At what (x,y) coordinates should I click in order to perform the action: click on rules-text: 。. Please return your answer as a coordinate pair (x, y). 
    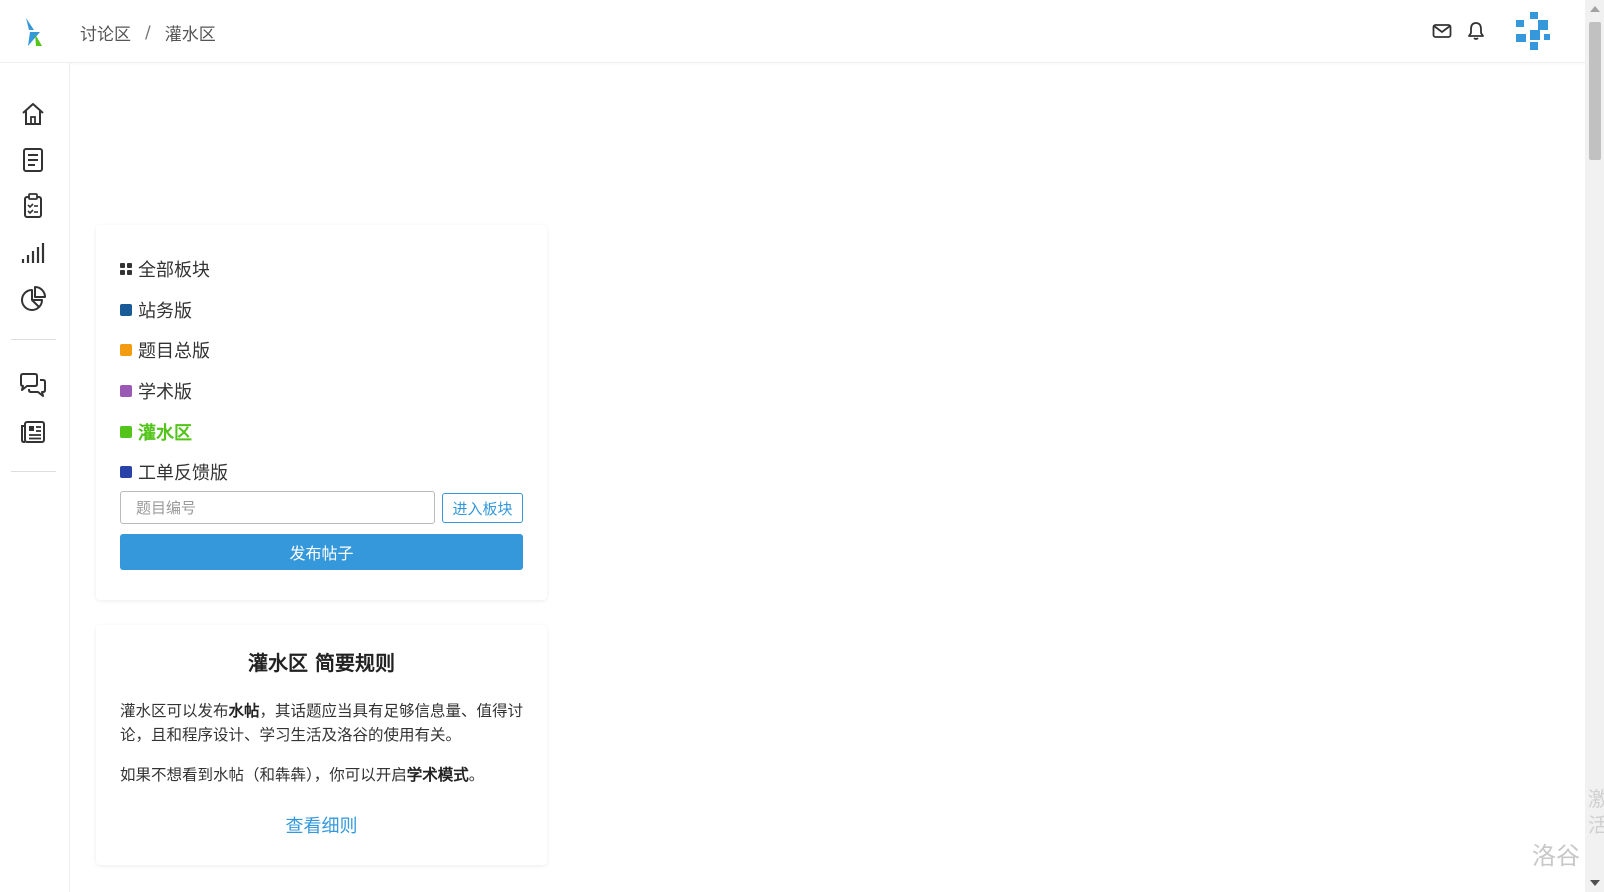
    Looking at the image, I should click on (476, 775).